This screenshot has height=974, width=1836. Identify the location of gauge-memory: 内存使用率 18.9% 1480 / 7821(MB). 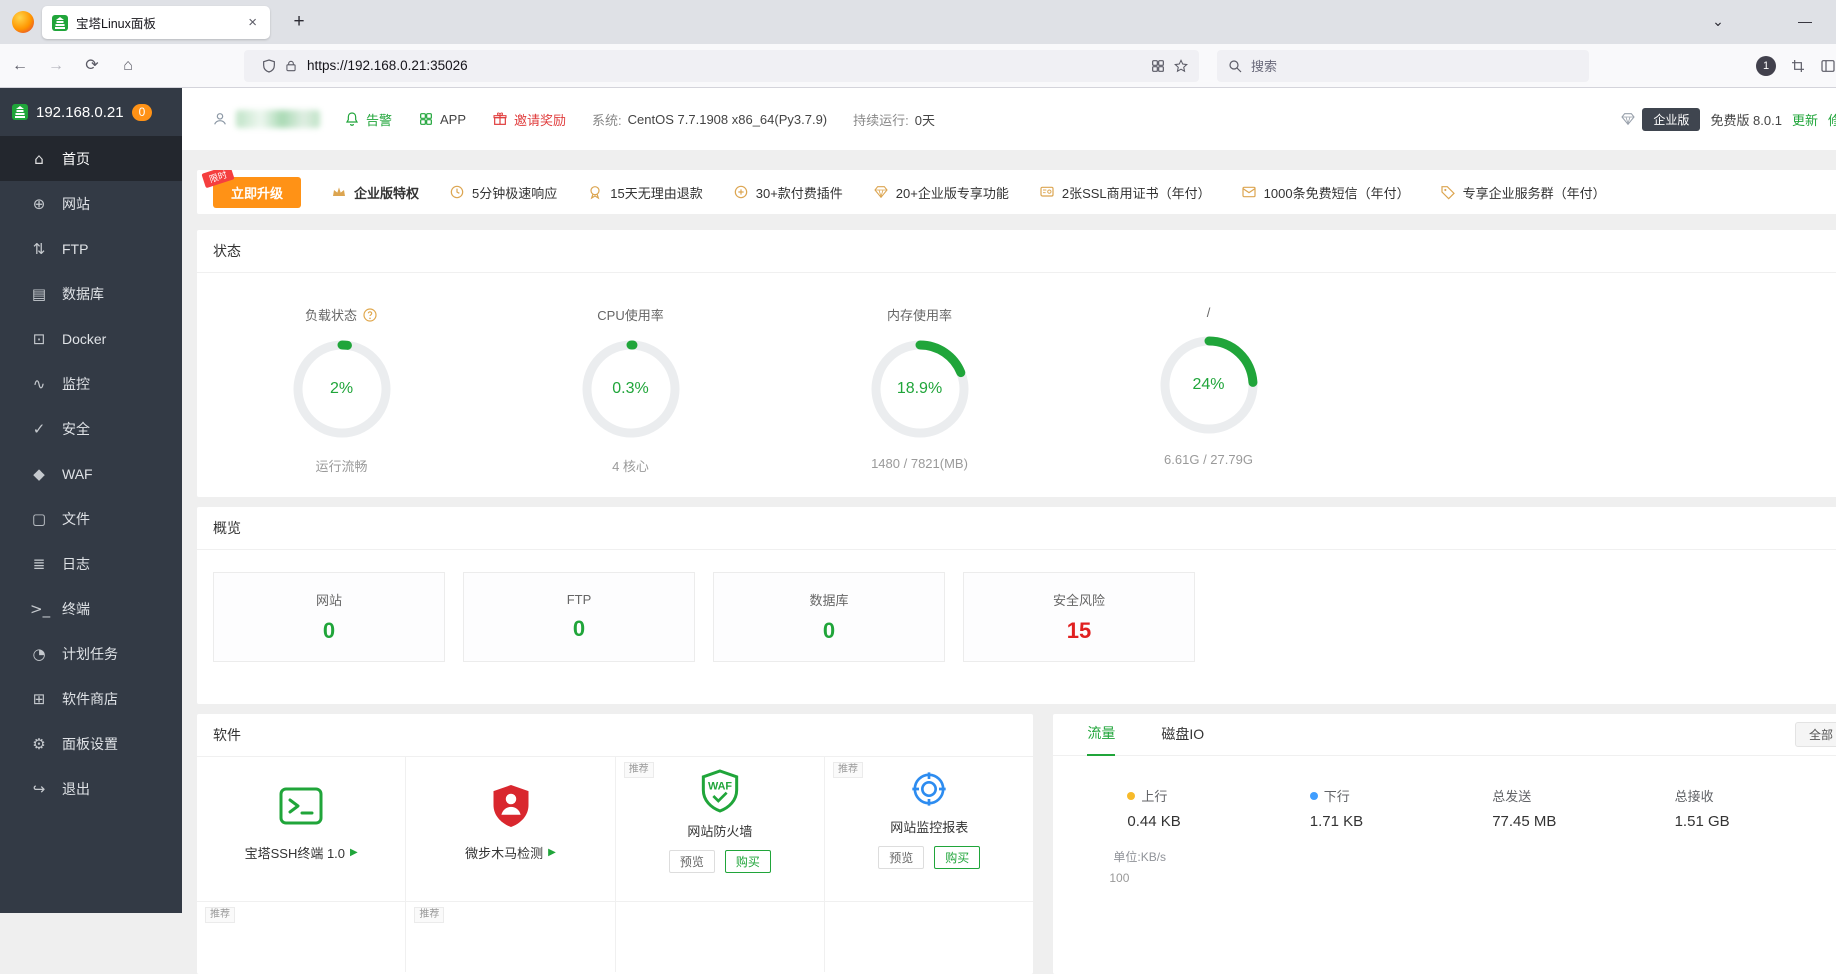
(919, 390).